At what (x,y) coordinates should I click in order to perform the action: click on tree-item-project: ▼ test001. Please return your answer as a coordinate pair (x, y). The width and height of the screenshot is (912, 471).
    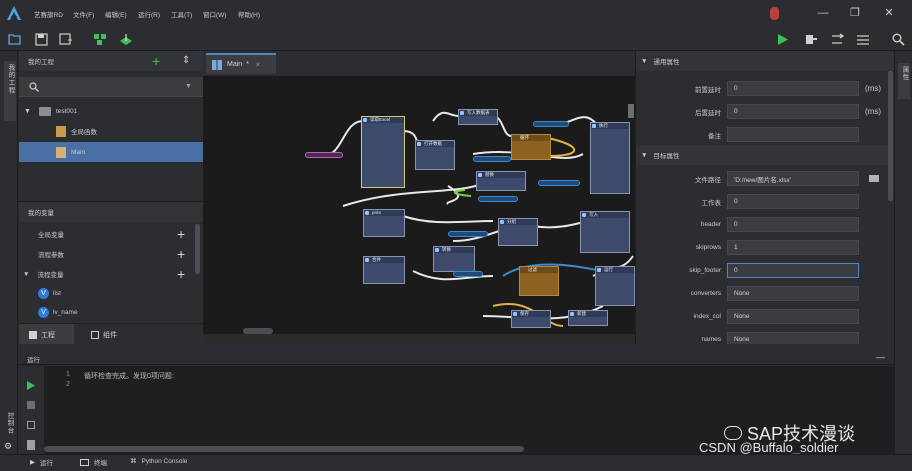
    Looking at the image, I should click on (111, 111).